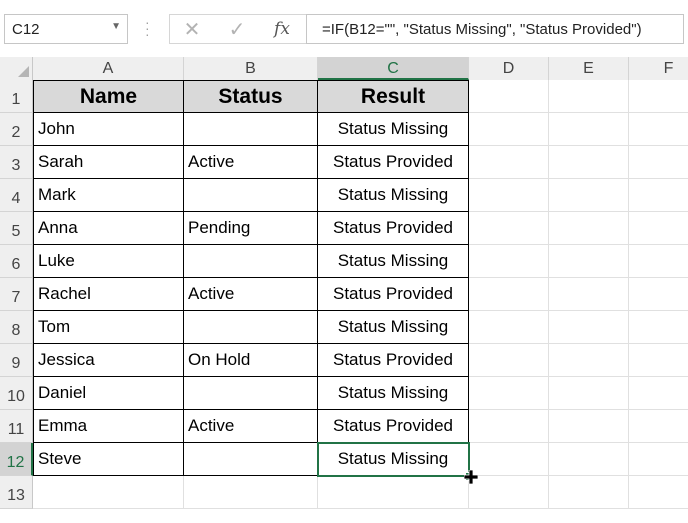 Image resolution: width=688 pixels, height=523 pixels. I want to click on table-cell-status: Pending, so click(251, 228).